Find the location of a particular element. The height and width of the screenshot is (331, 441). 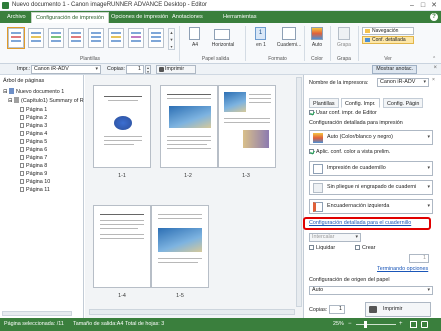

tab-print-settings: Configuración de impresión is located at coordinates (70, 17).